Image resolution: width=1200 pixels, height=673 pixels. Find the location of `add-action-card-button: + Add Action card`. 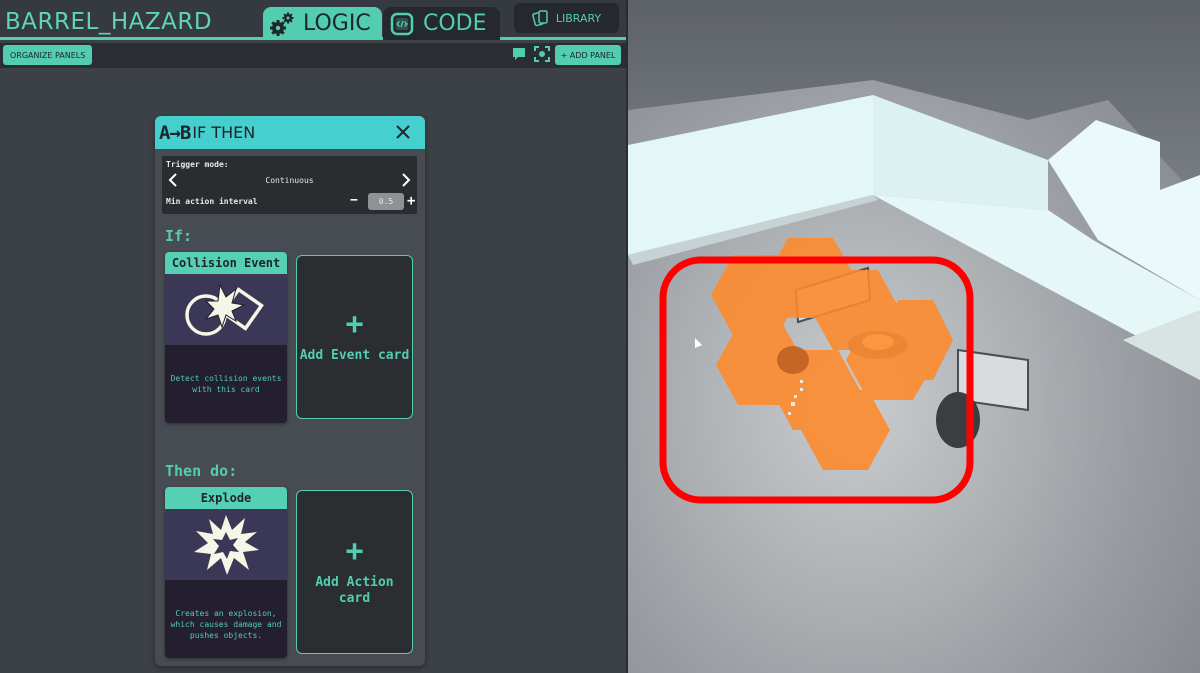

add-action-card-button: + Add Action card is located at coordinates (354, 572).